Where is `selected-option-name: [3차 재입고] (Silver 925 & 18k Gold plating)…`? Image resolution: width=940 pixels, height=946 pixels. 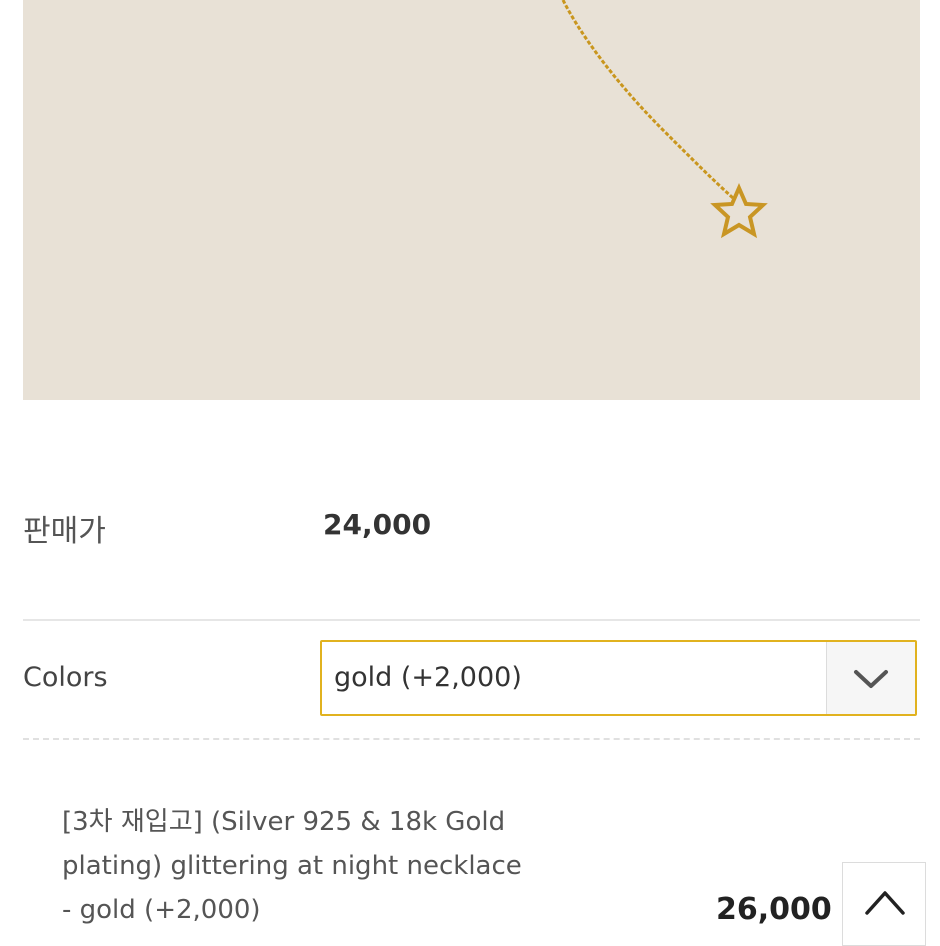
selected-option-name: [3차 재입고] (Silver 925 & 18k Gold plating)… is located at coordinates (302, 866).